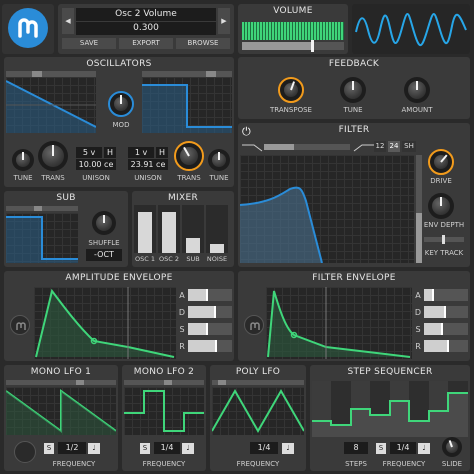 This screenshot has width=474, height=474. Describe the element at coordinates (217, 229) in the screenshot. I see `mixer-fader-noise` at that location.